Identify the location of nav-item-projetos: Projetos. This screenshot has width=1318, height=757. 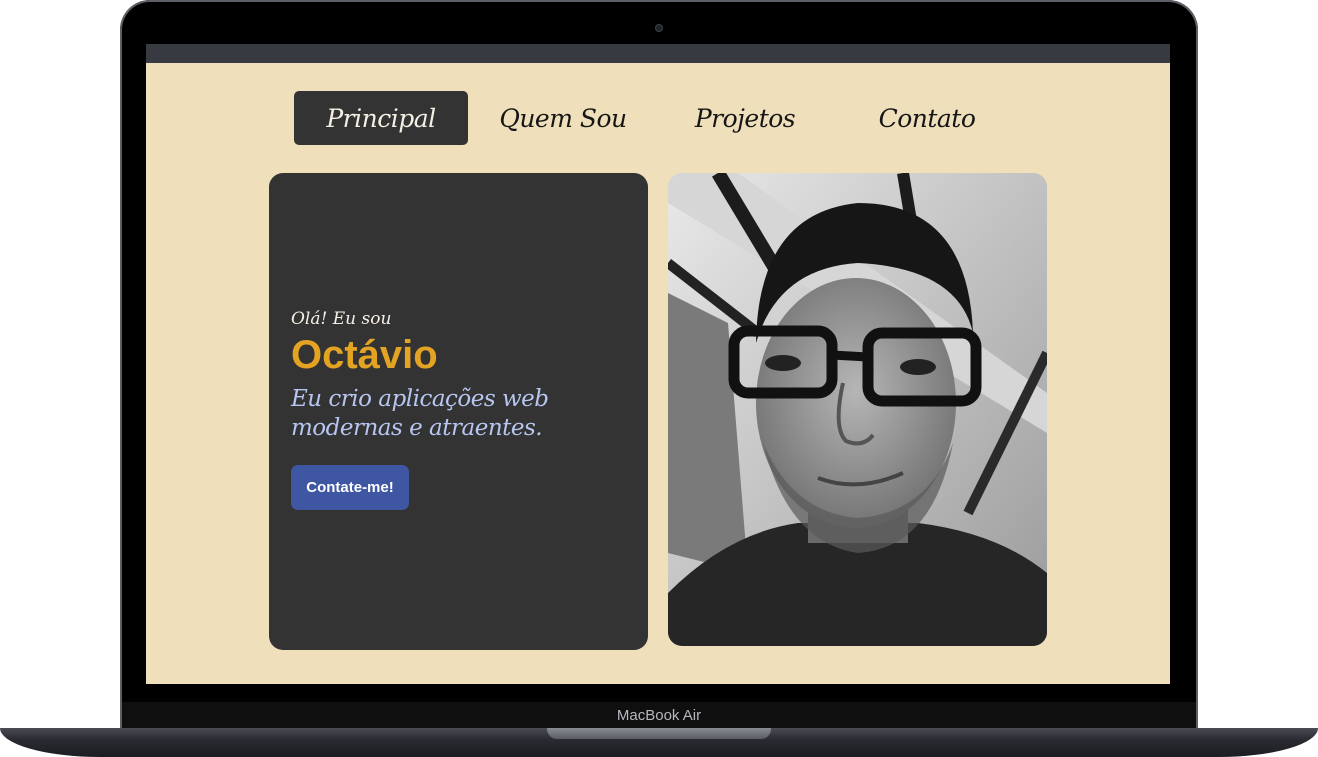
(745, 118).